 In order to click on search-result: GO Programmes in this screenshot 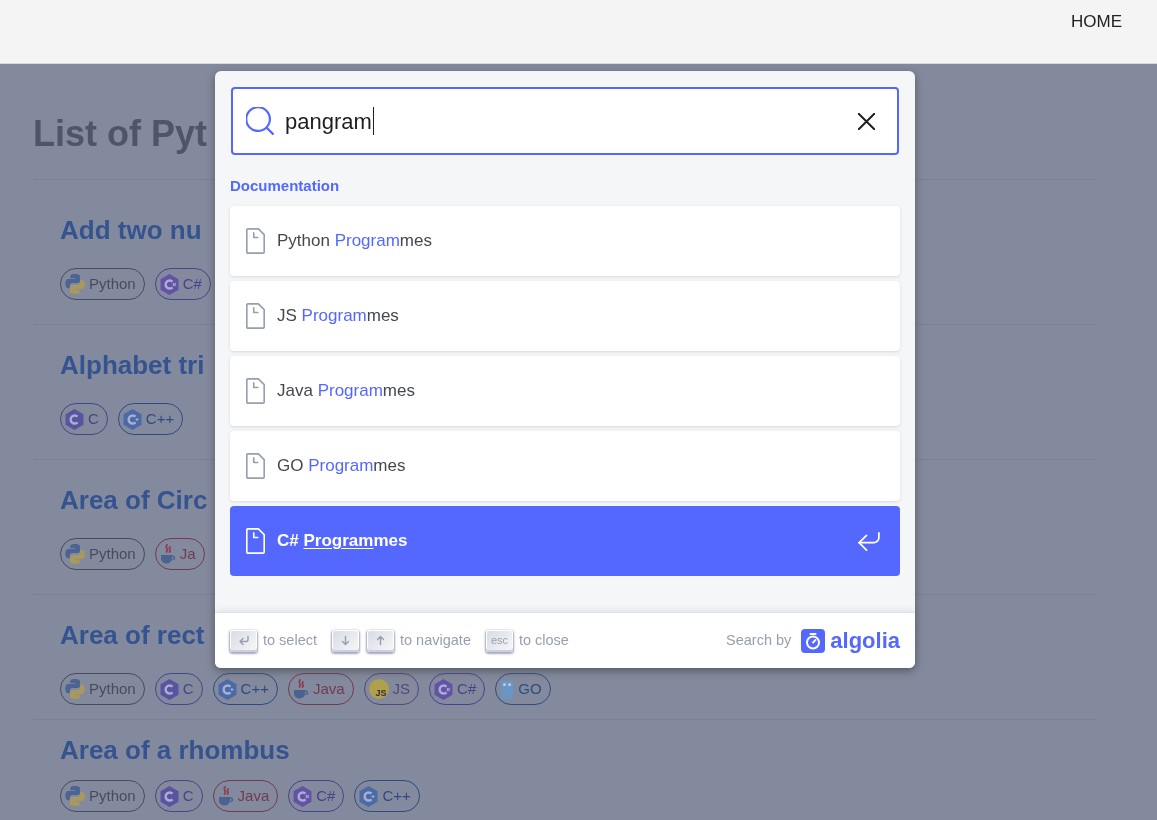, I will do `click(565, 466)`.